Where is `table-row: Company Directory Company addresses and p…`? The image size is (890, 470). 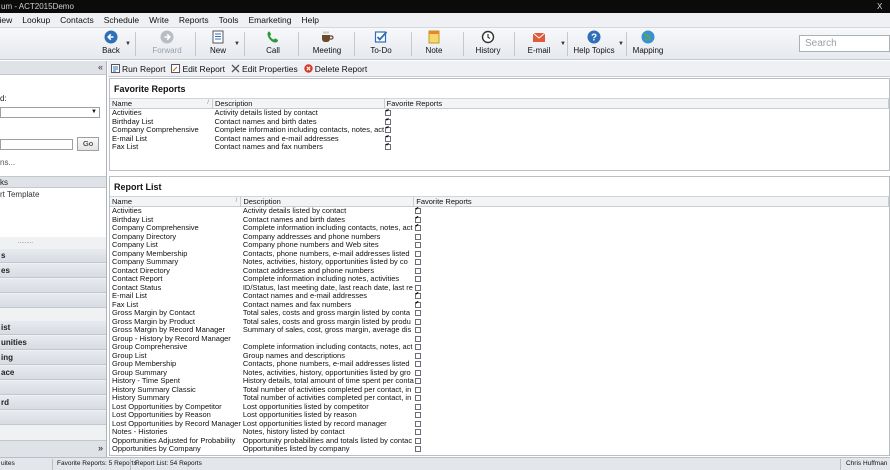 table-row: Company Directory Company addresses and p… is located at coordinates (499, 237).